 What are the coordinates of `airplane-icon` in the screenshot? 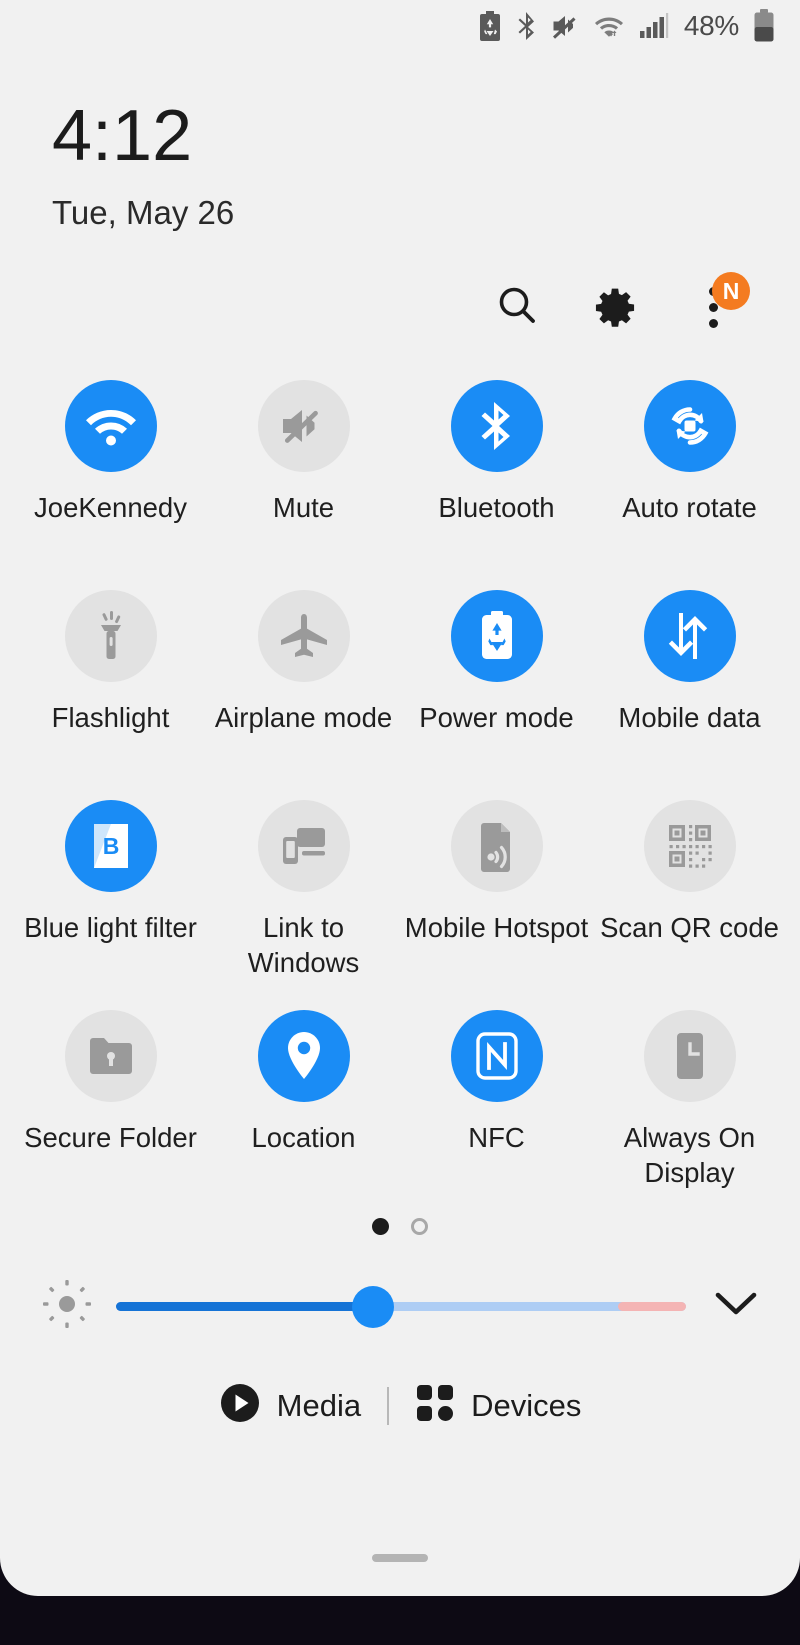 It's located at (303, 636).